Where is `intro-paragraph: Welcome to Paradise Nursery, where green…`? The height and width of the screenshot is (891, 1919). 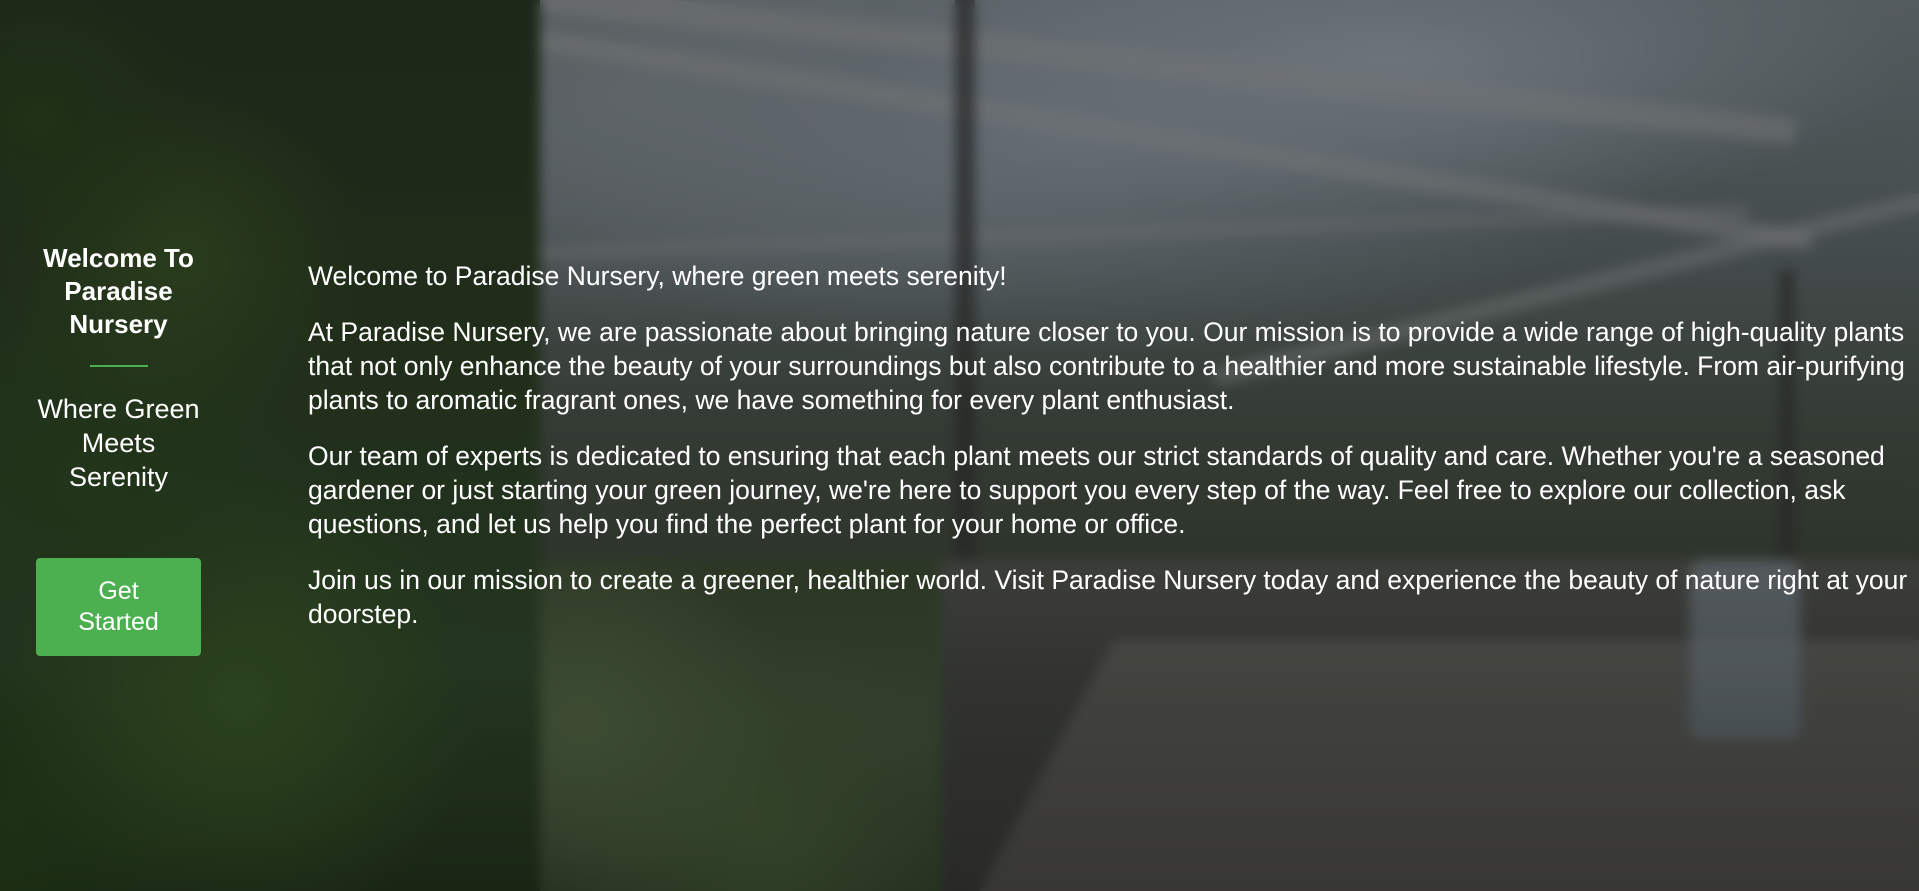
intro-paragraph: Welcome to Paradise Nursery, where green… is located at coordinates (657, 276).